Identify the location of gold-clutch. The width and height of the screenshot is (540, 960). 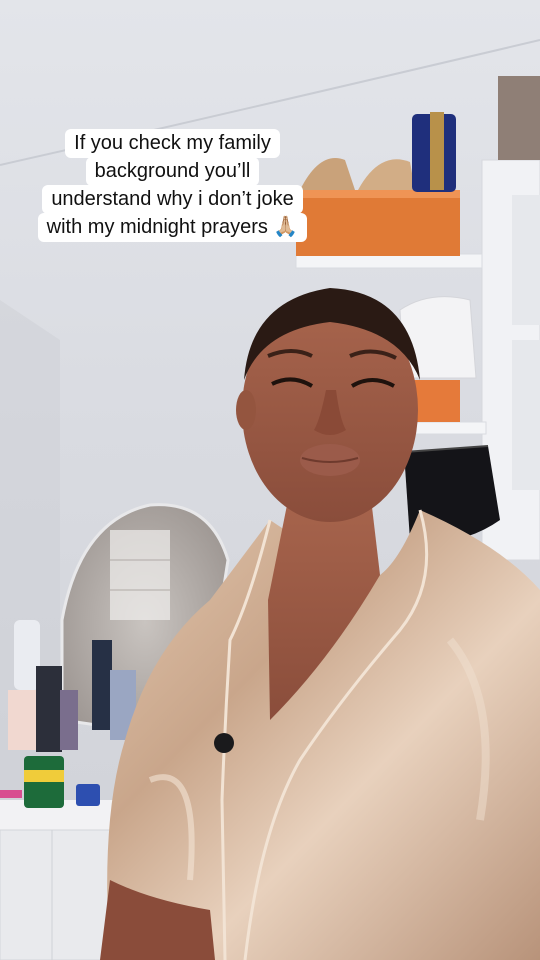
(437, 151).